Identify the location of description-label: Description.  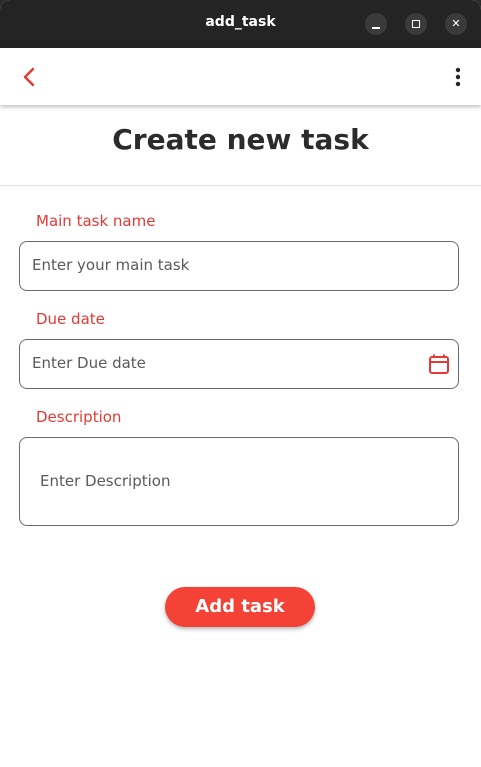
(79, 417).